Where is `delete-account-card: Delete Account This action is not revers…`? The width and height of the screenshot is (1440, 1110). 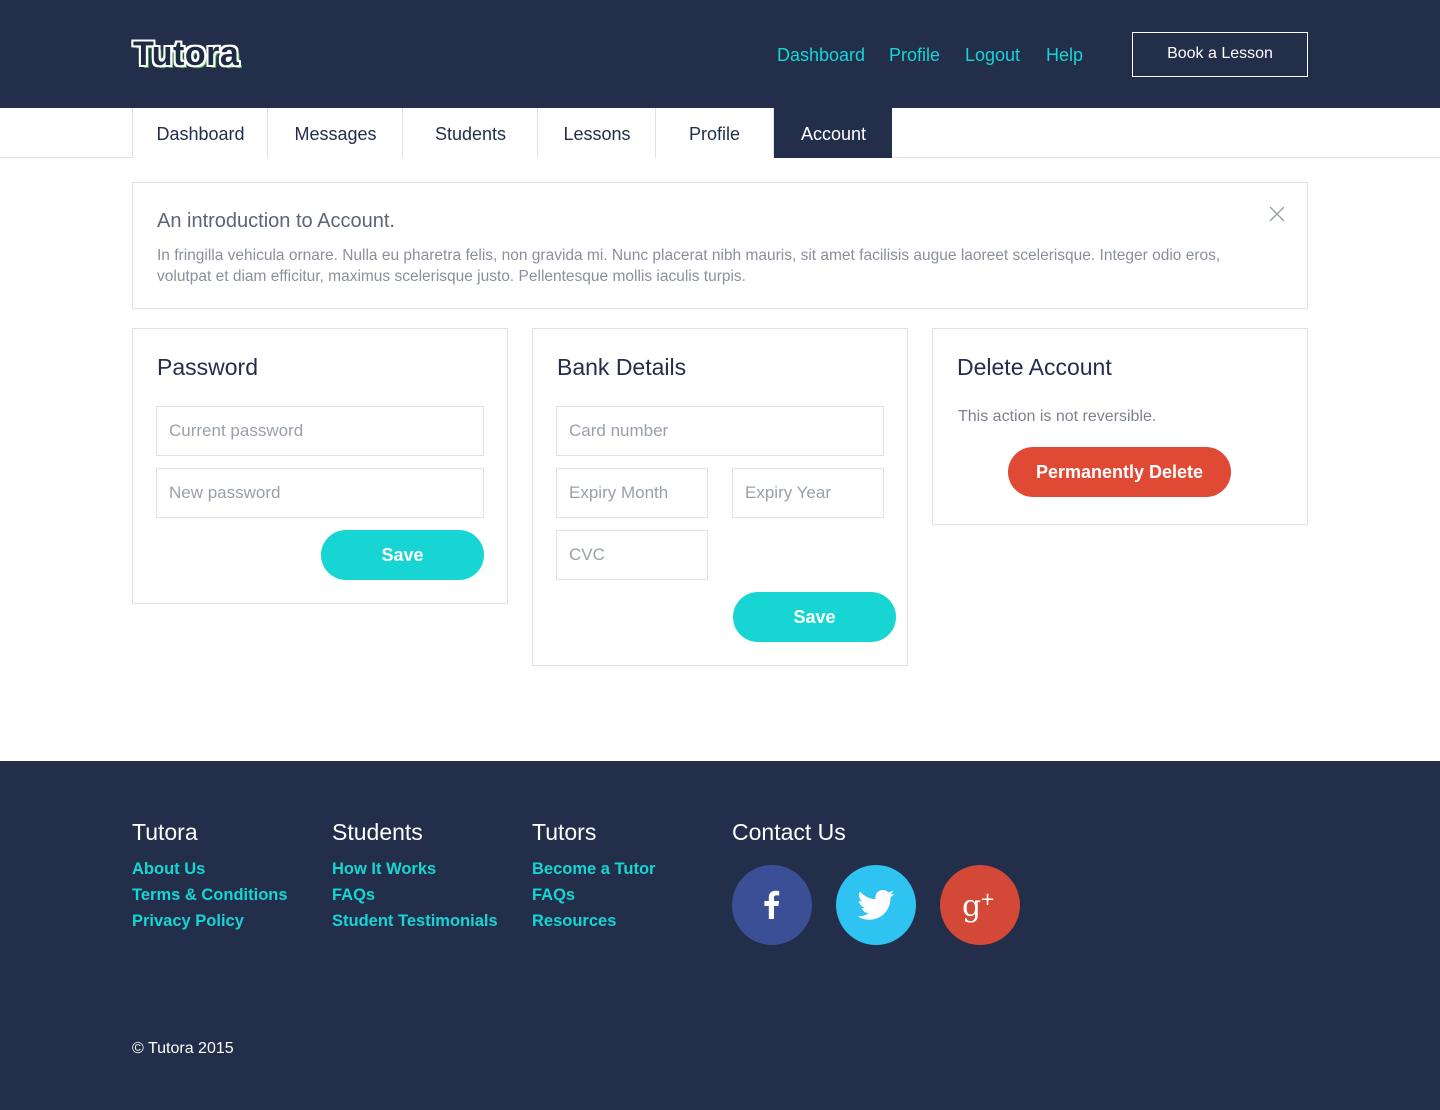
delete-account-card: Delete Account This action is not revers… is located at coordinates (1120, 426).